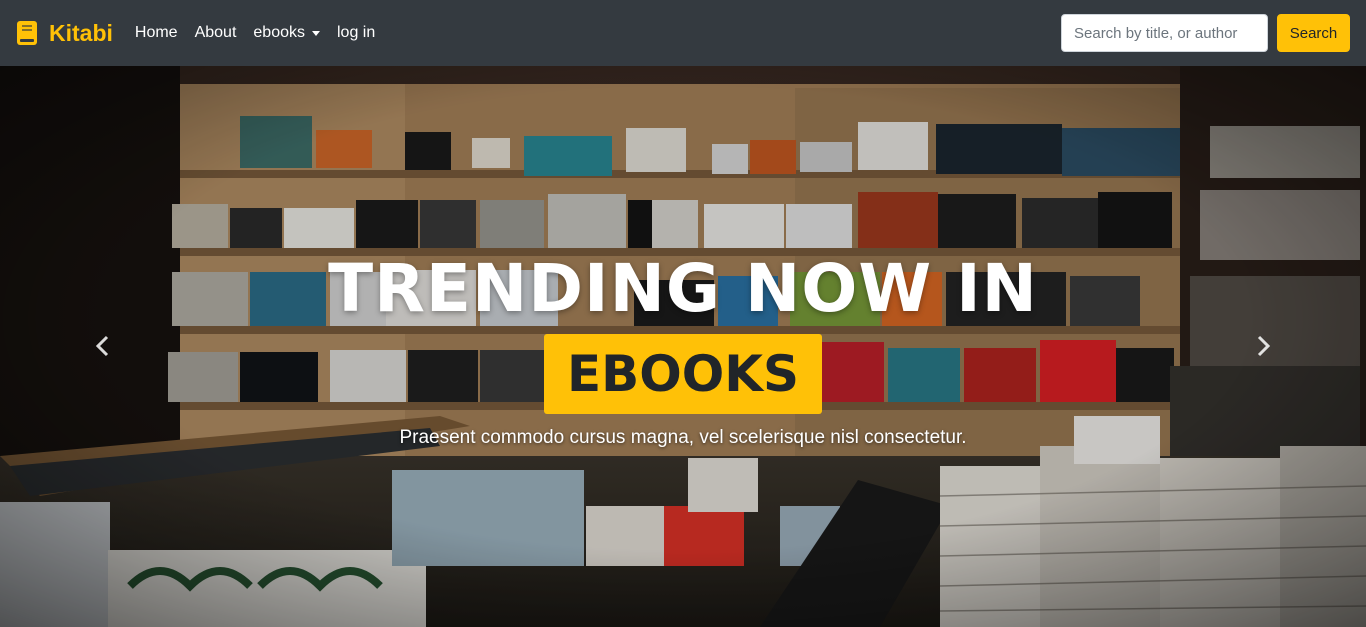 The width and height of the screenshot is (1366, 627). Describe the element at coordinates (27, 33) in the screenshot. I see `book-icon` at that location.